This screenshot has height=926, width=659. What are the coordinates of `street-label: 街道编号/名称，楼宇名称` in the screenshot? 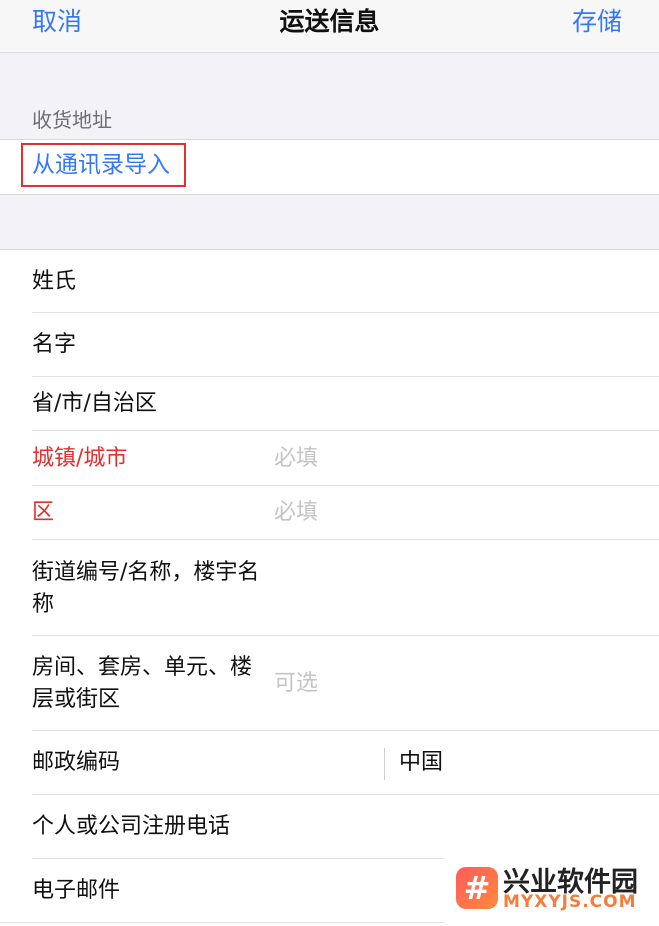 It's located at (146, 588).